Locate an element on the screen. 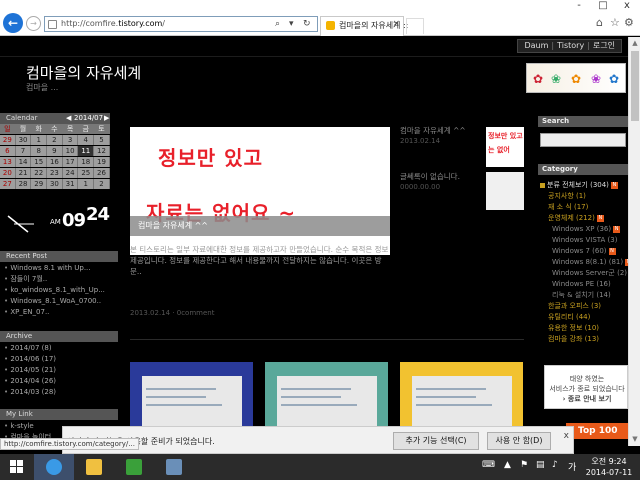 This screenshot has width=640, height=480. volume-icon: ♪ is located at coordinates (555, 465).